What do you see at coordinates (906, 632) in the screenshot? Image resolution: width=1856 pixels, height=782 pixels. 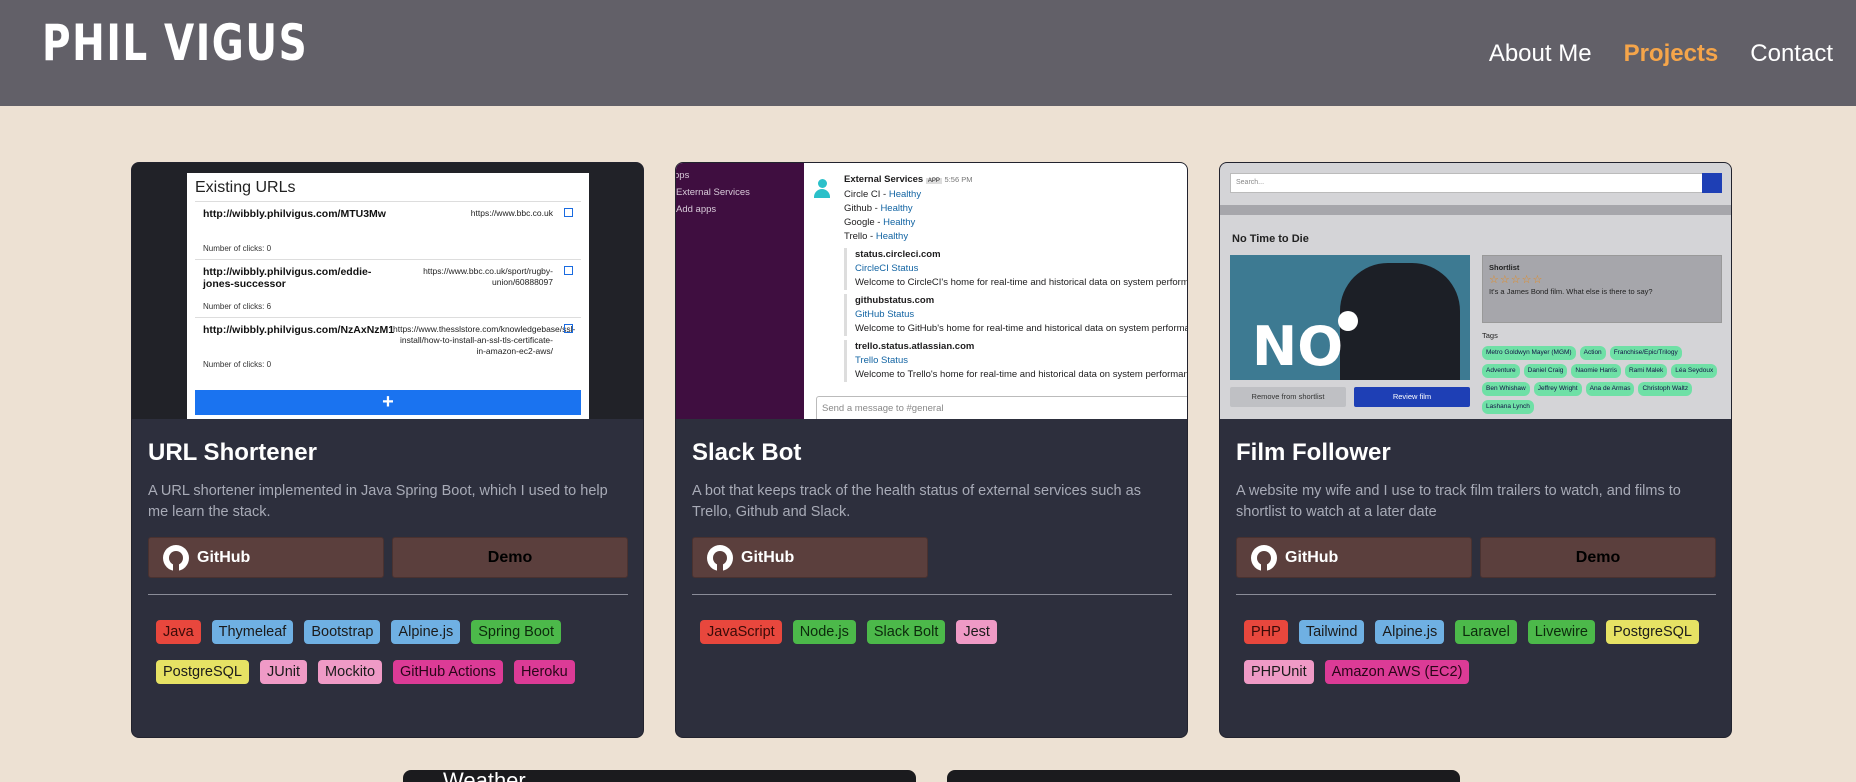 I see `tag: Slack Bolt` at bounding box center [906, 632].